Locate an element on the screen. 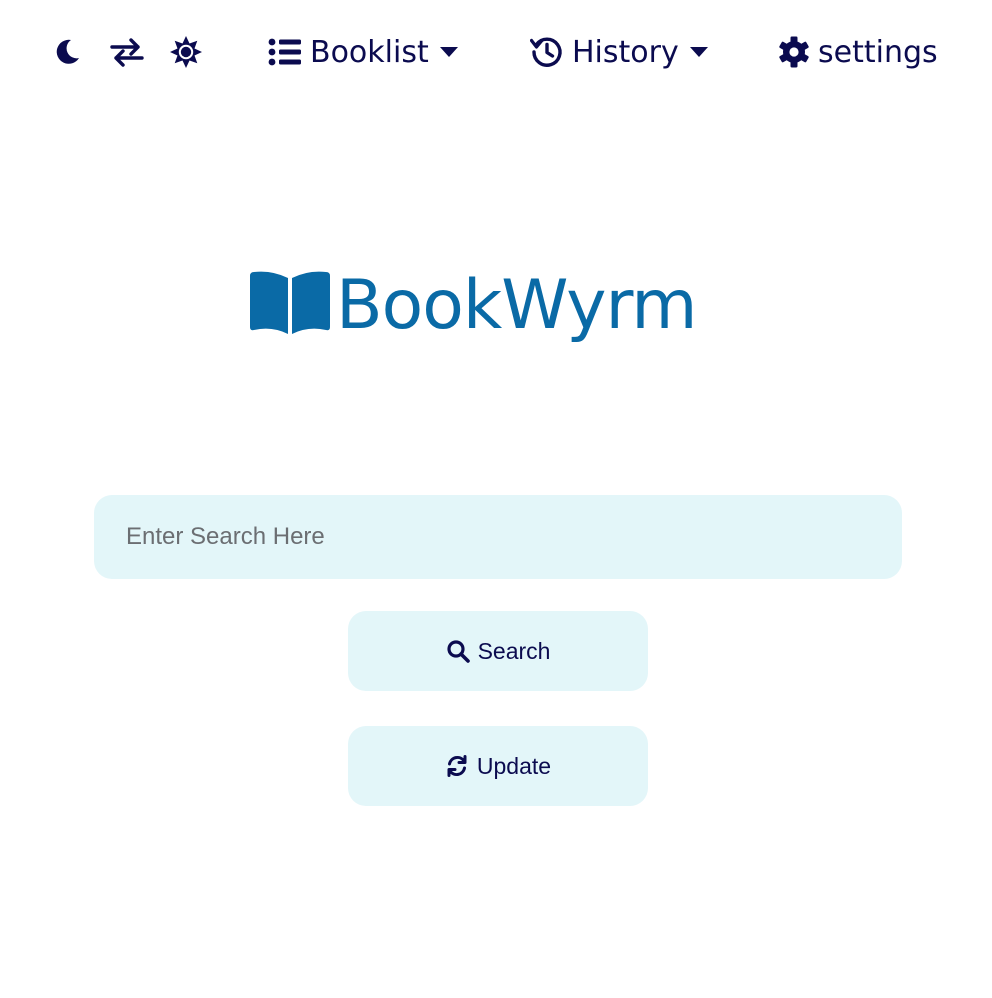 The width and height of the screenshot is (992, 998). update-button-label: Update is located at coordinates (514, 765).